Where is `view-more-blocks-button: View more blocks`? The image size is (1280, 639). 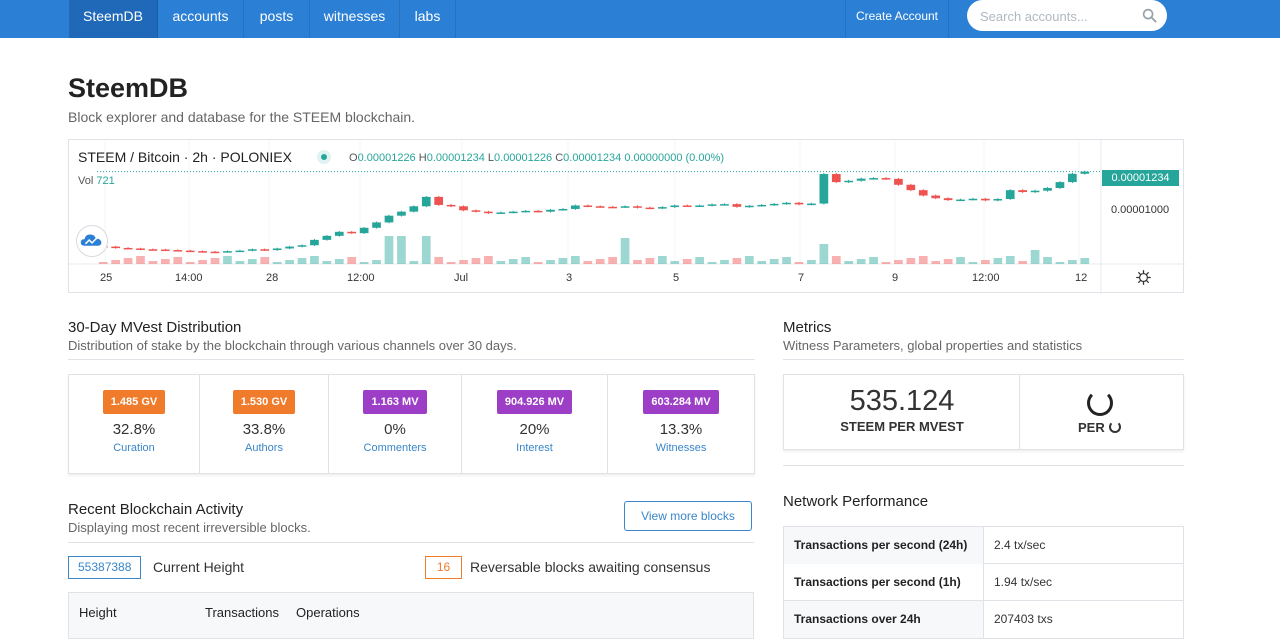 view-more-blocks-button: View more blocks is located at coordinates (688, 516).